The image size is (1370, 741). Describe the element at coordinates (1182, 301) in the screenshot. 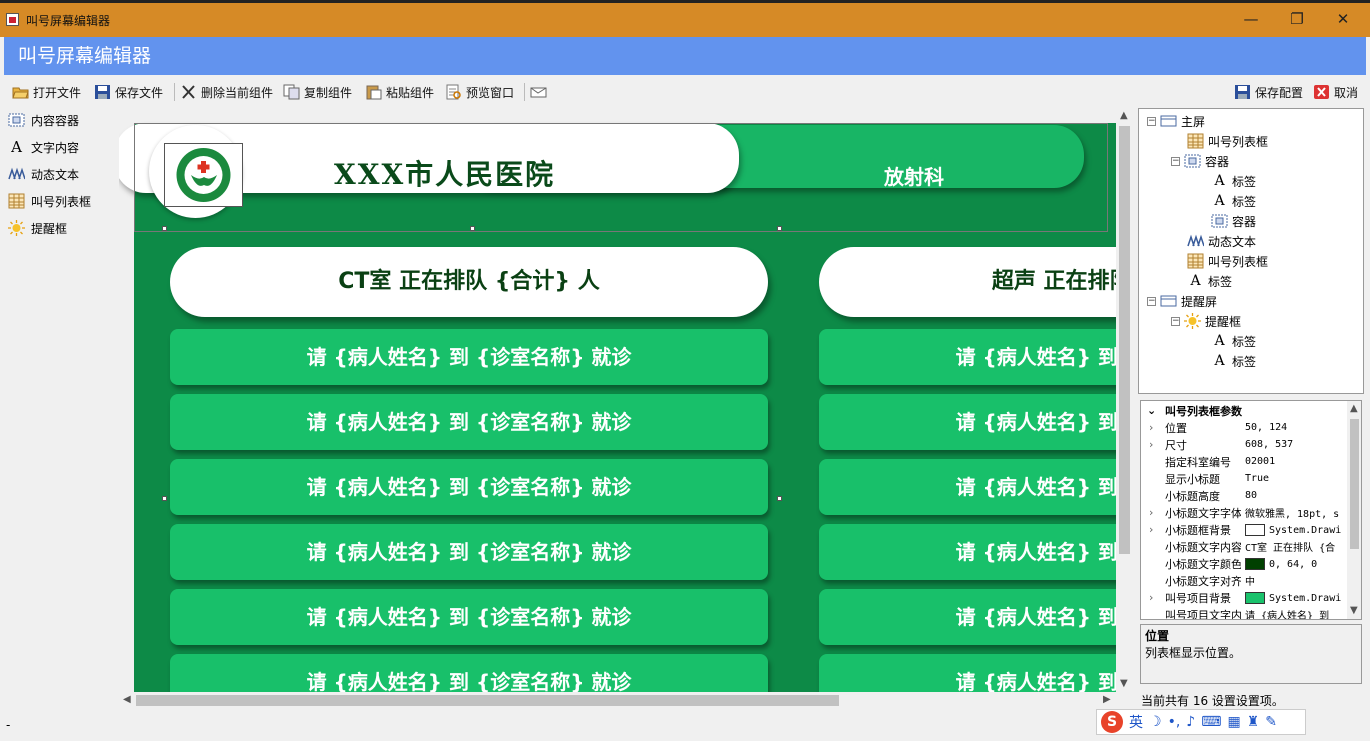

I see `tree-node-alert-screen: − 提醒屏` at that location.